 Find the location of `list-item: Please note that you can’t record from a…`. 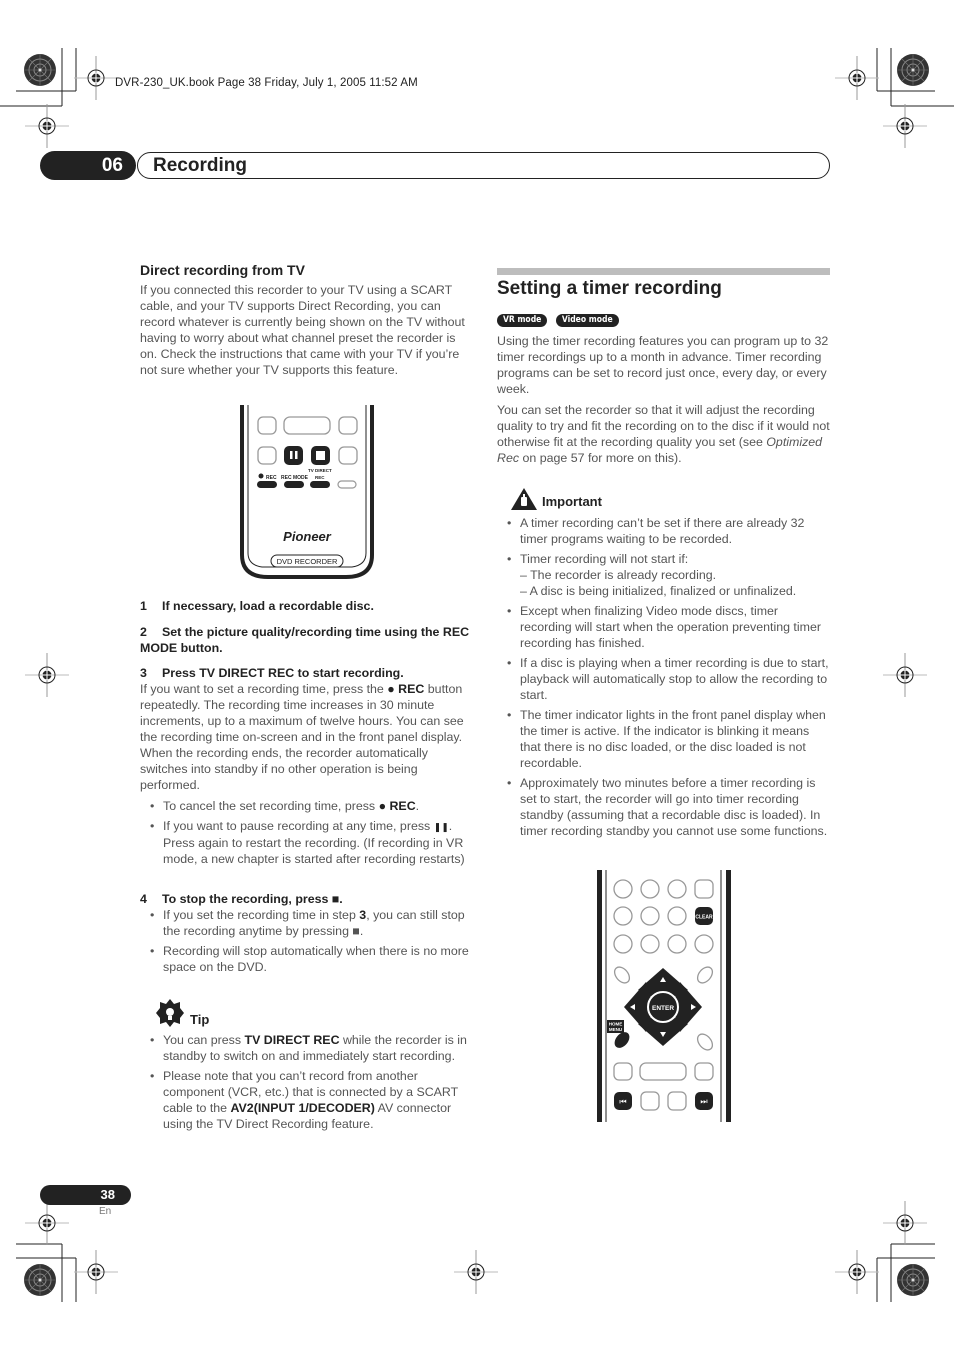

list-item: Please note that you can’t record from a… is located at coordinates (306, 1100).